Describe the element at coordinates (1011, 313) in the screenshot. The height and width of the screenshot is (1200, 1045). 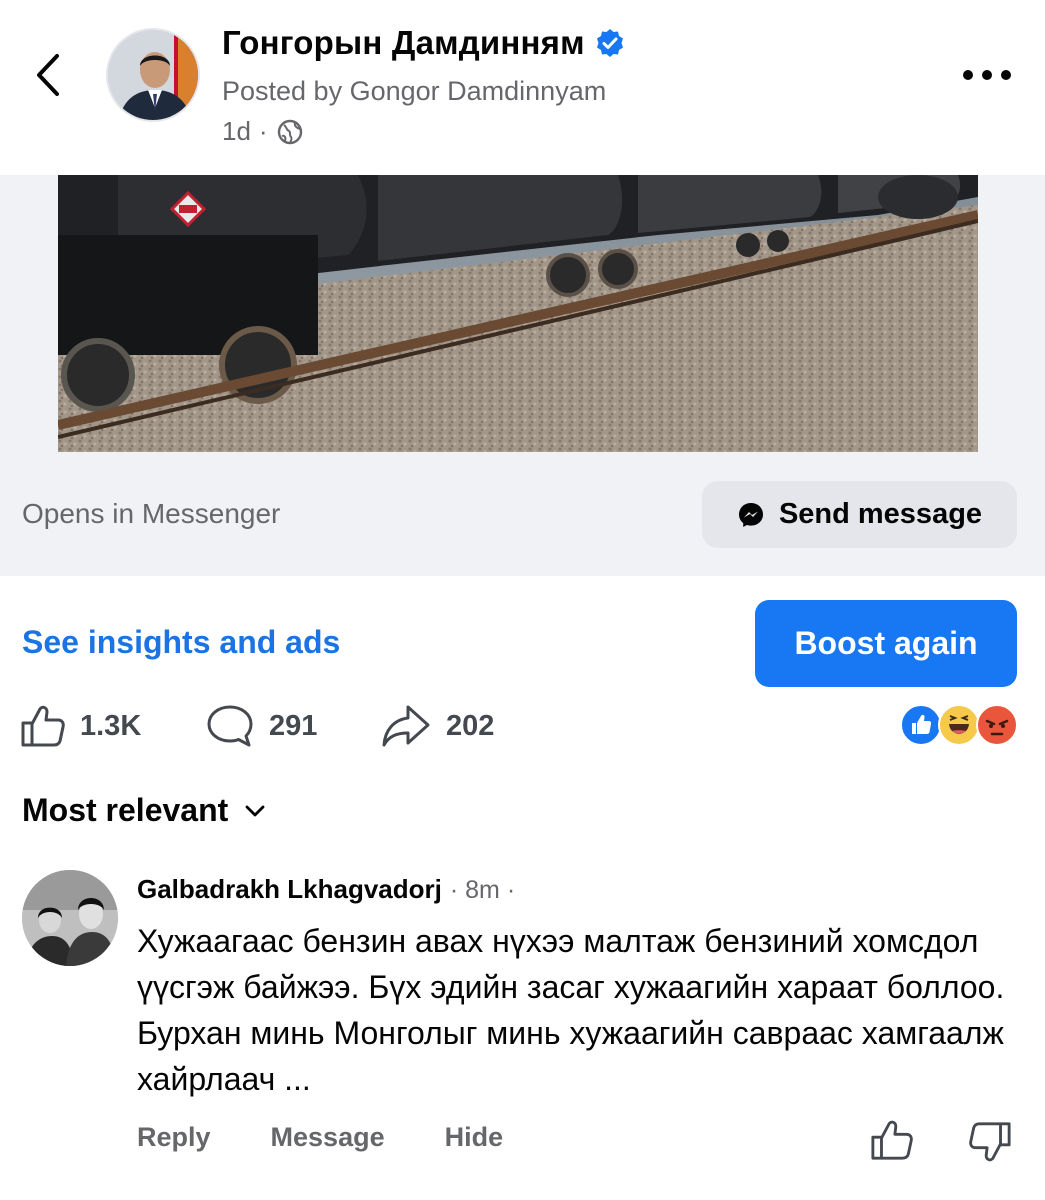
I see `photo-side-right` at that location.